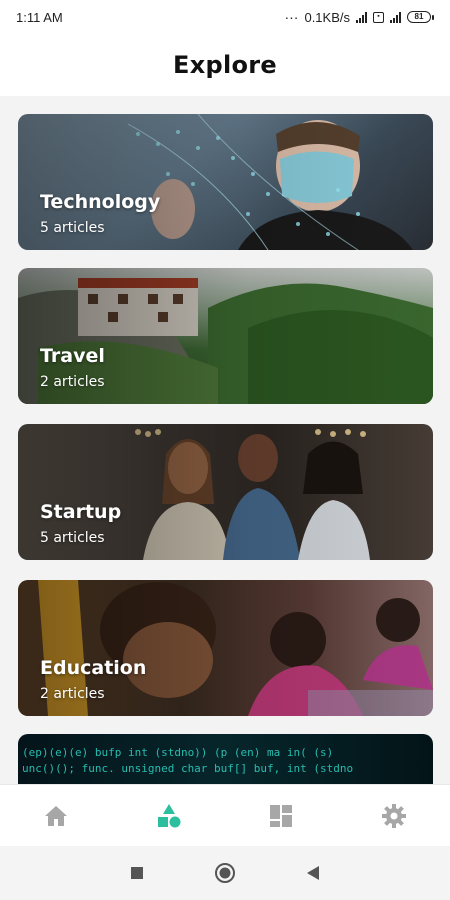 This screenshot has width=450, height=900. I want to click on category-name: Technology, so click(100, 202).